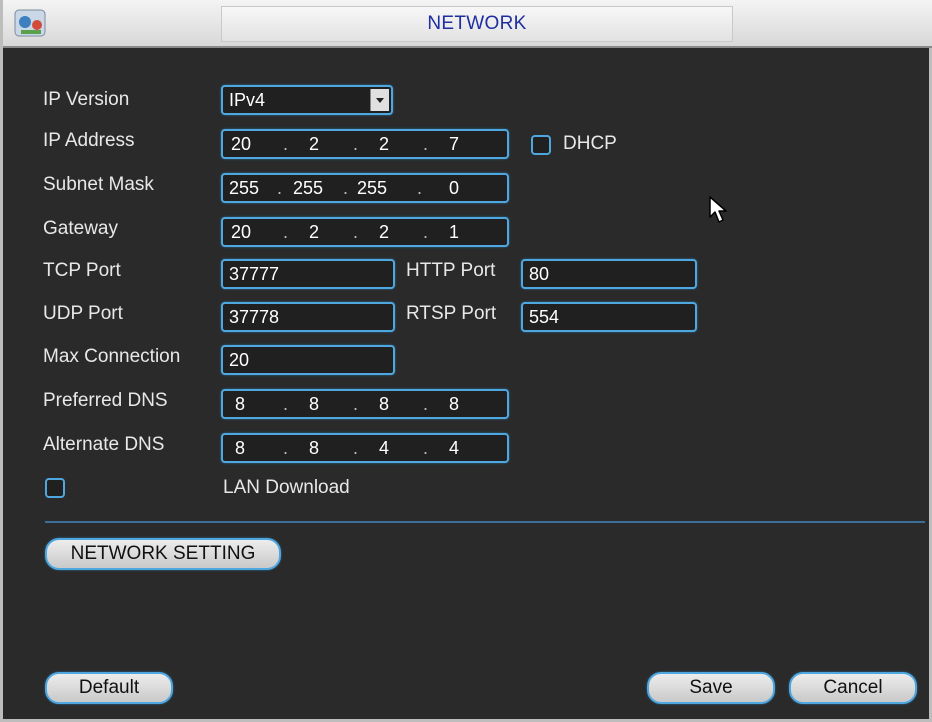 Image resolution: width=932 pixels, height=722 pixels. What do you see at coordinates (314, 448) in the screenshot?
I see `alternate-dns-octet-2: 8` at bounding box center [314, 448].